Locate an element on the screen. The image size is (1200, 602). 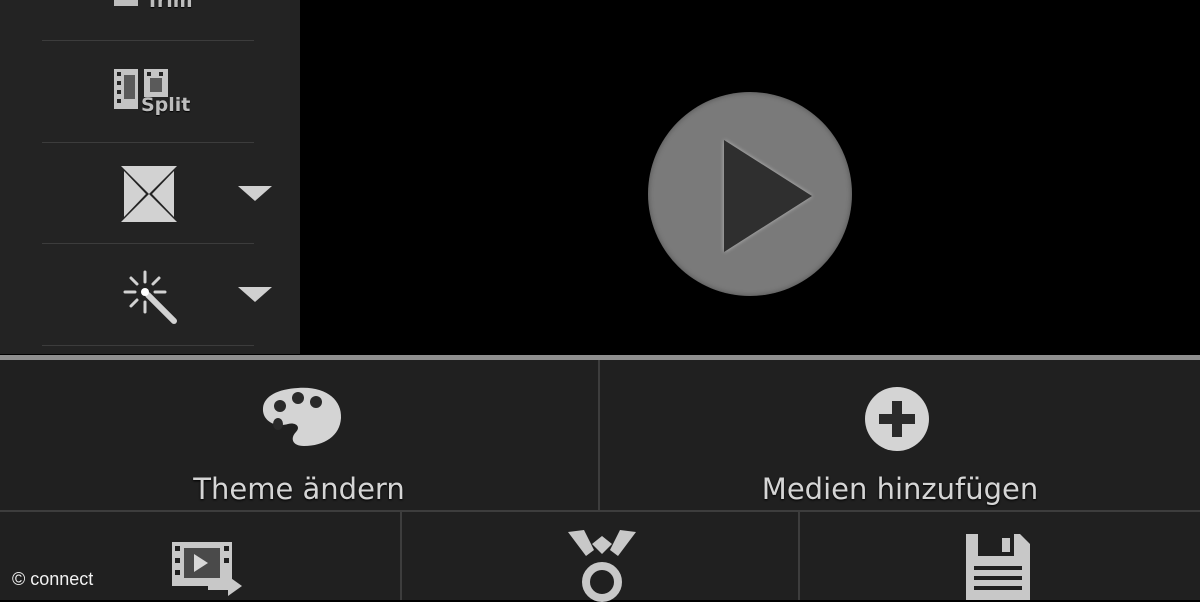
add-media-label: Medien hinzufügen is located at coordinates (900, 489).